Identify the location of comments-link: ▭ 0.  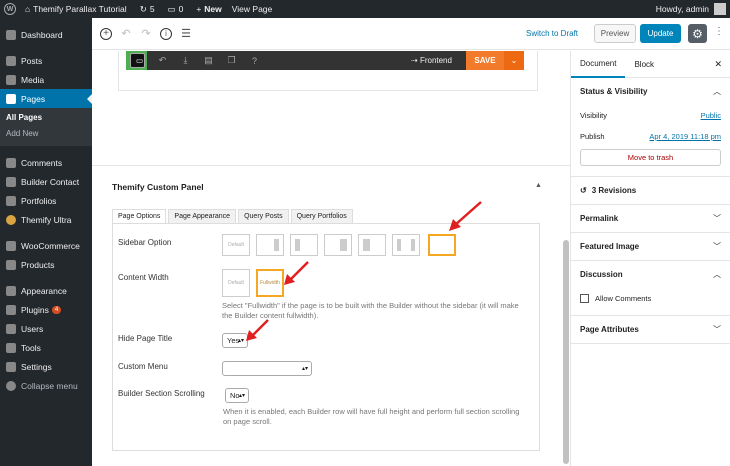
(174, 9).